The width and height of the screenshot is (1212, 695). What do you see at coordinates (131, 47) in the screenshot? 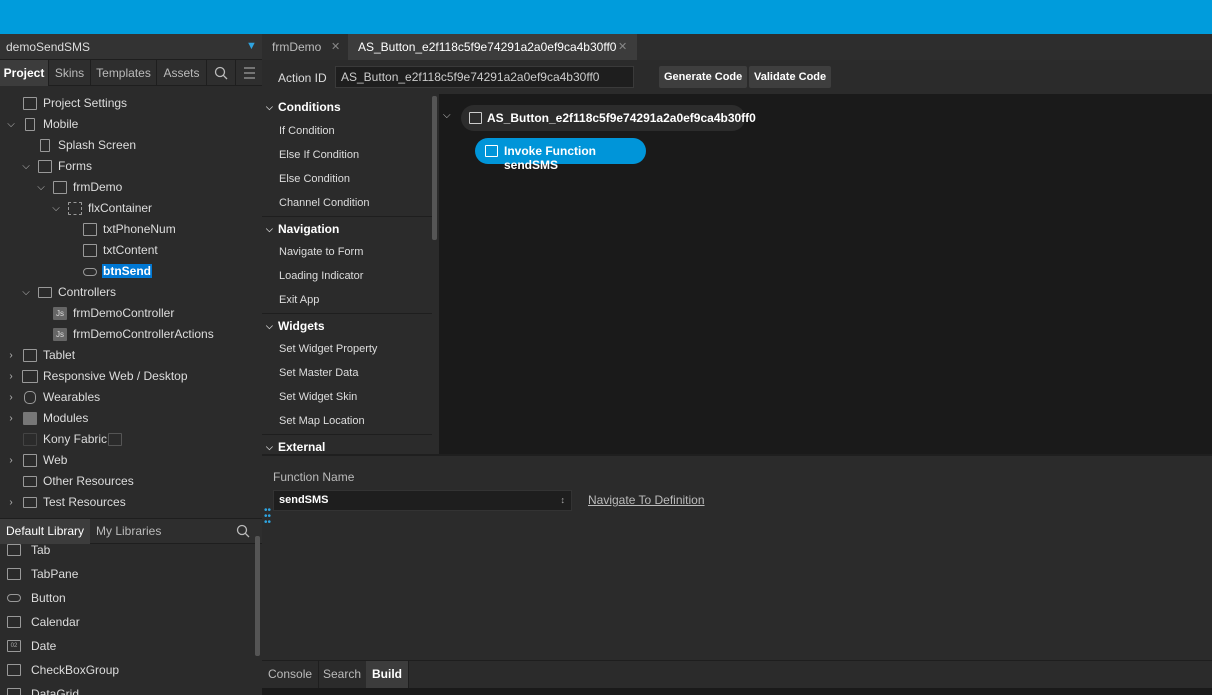
I see `project-header: demoSendSMS ▼` at bounding box center [131, 47].